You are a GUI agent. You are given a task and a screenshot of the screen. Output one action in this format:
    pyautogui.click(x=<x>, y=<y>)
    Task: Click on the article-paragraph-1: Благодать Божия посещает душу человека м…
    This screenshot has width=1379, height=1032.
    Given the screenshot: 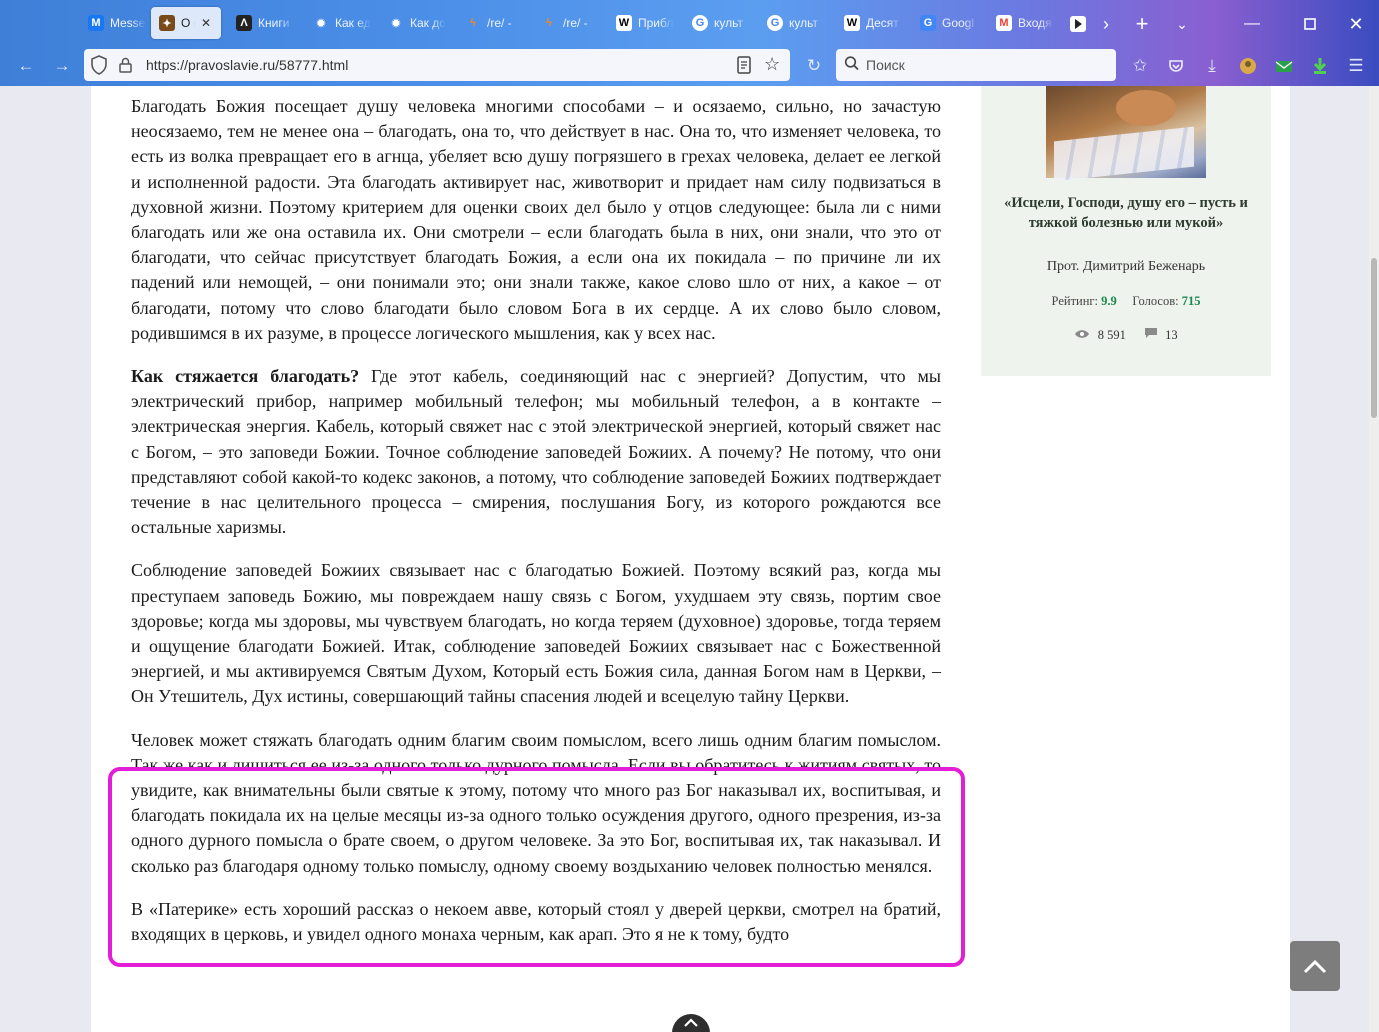 What is the action you would take?
    pyautogui.click(x=536, y=219)
    